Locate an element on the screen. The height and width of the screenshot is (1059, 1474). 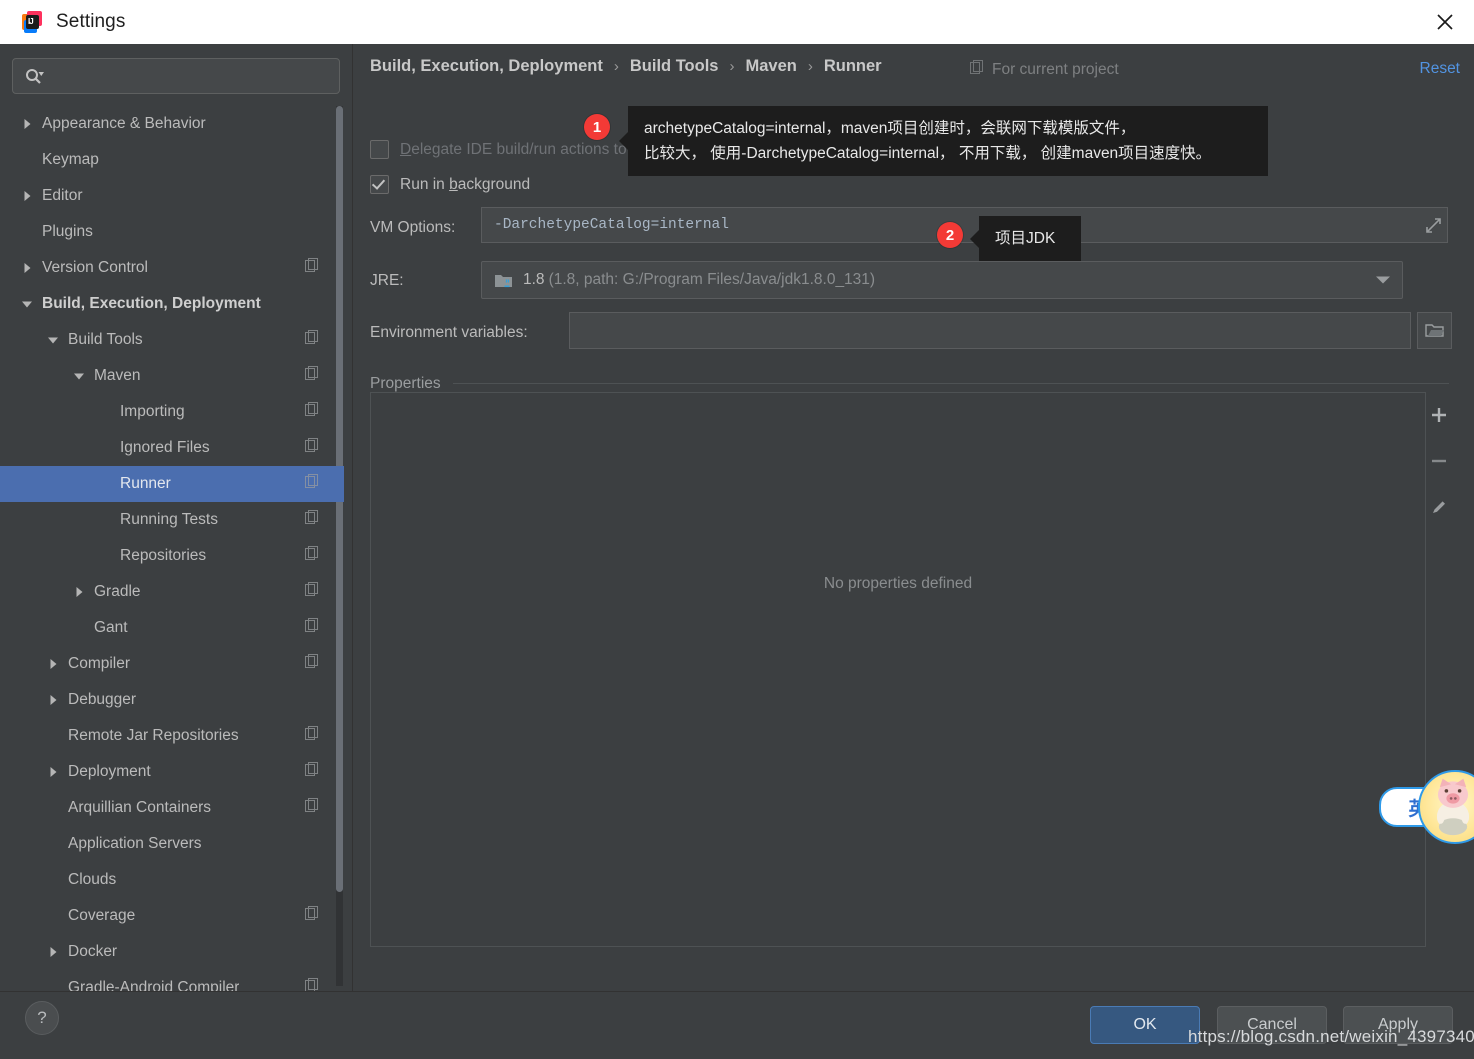
sidebar-item-runner: Runner is located at coordinates (172, 484).